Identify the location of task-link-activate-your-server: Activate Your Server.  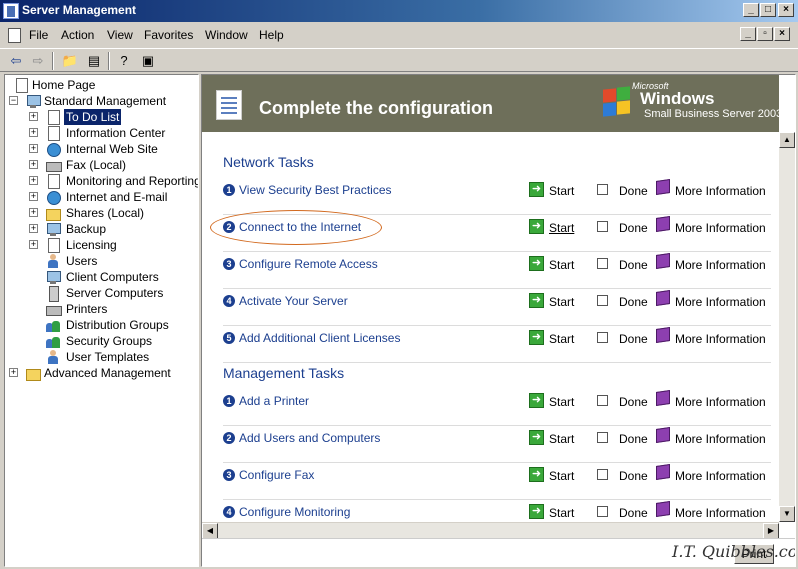
(293, 301).